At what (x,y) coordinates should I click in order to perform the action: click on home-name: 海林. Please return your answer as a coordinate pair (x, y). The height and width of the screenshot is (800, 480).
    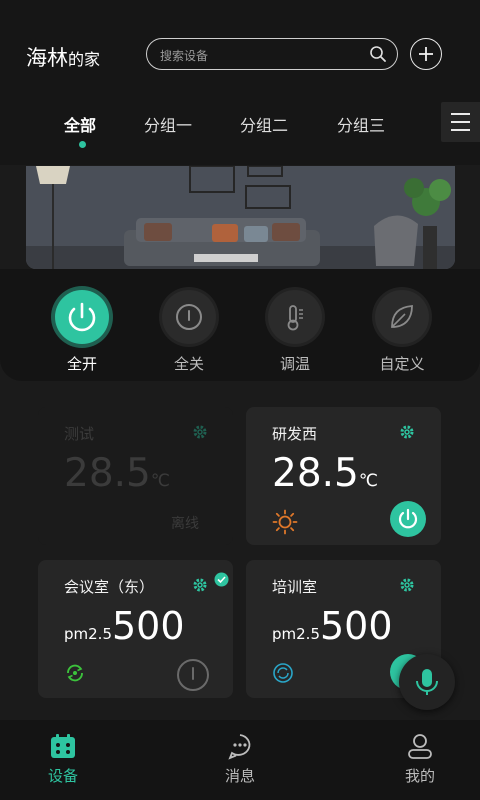
    Looking at the image, I should click on (47, 58).